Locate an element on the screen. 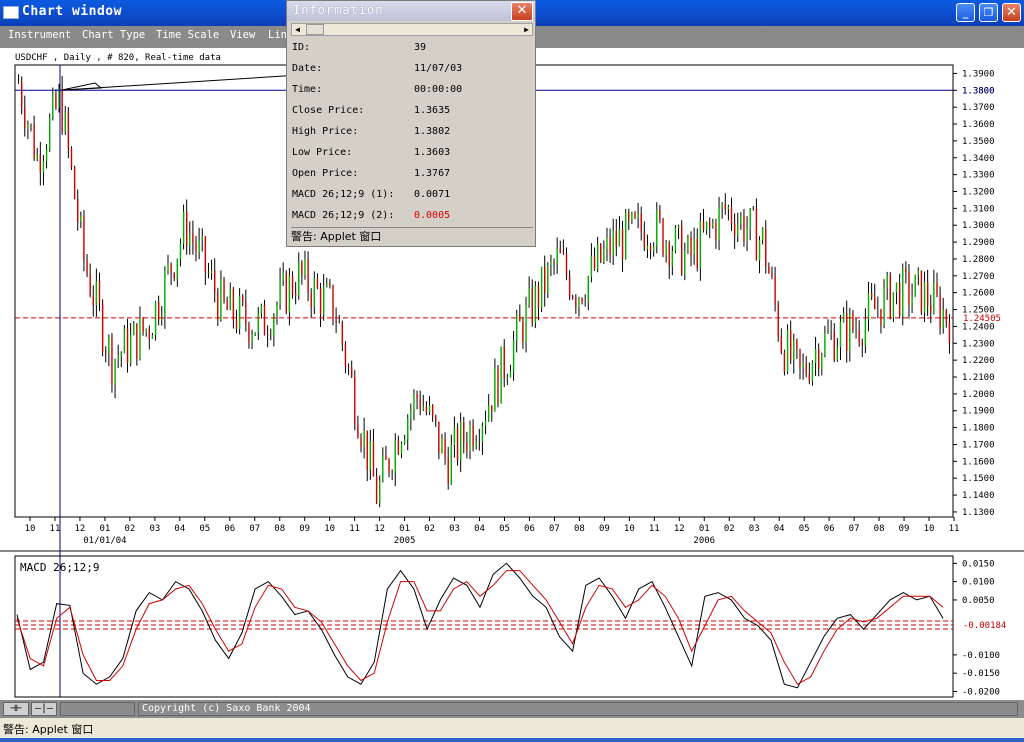 The height and width of the screenshot is (742, 1024). current-price-label: 1.24505 is located at coordinates (982, 319).